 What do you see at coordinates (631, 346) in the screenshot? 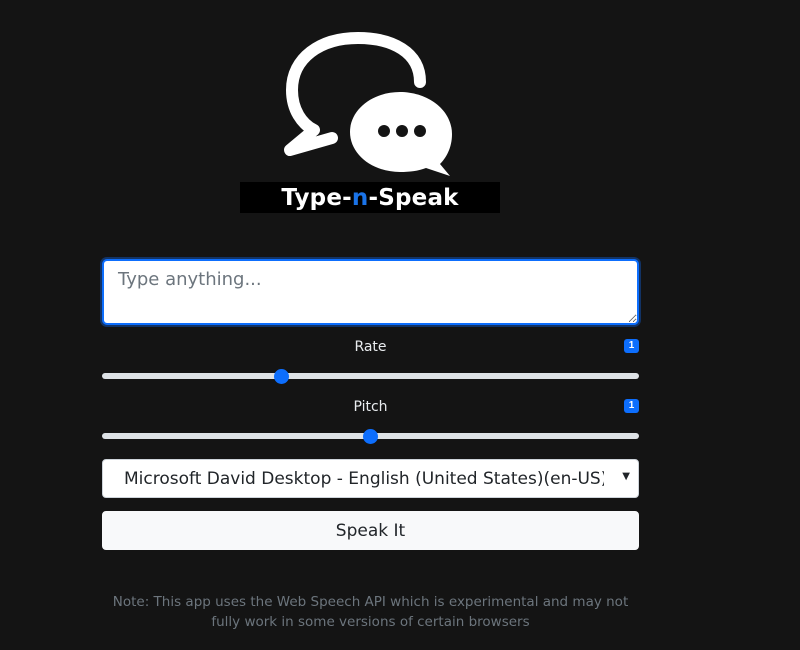
I see `rate-value-badge: 1` at bounding box center [631, 346].